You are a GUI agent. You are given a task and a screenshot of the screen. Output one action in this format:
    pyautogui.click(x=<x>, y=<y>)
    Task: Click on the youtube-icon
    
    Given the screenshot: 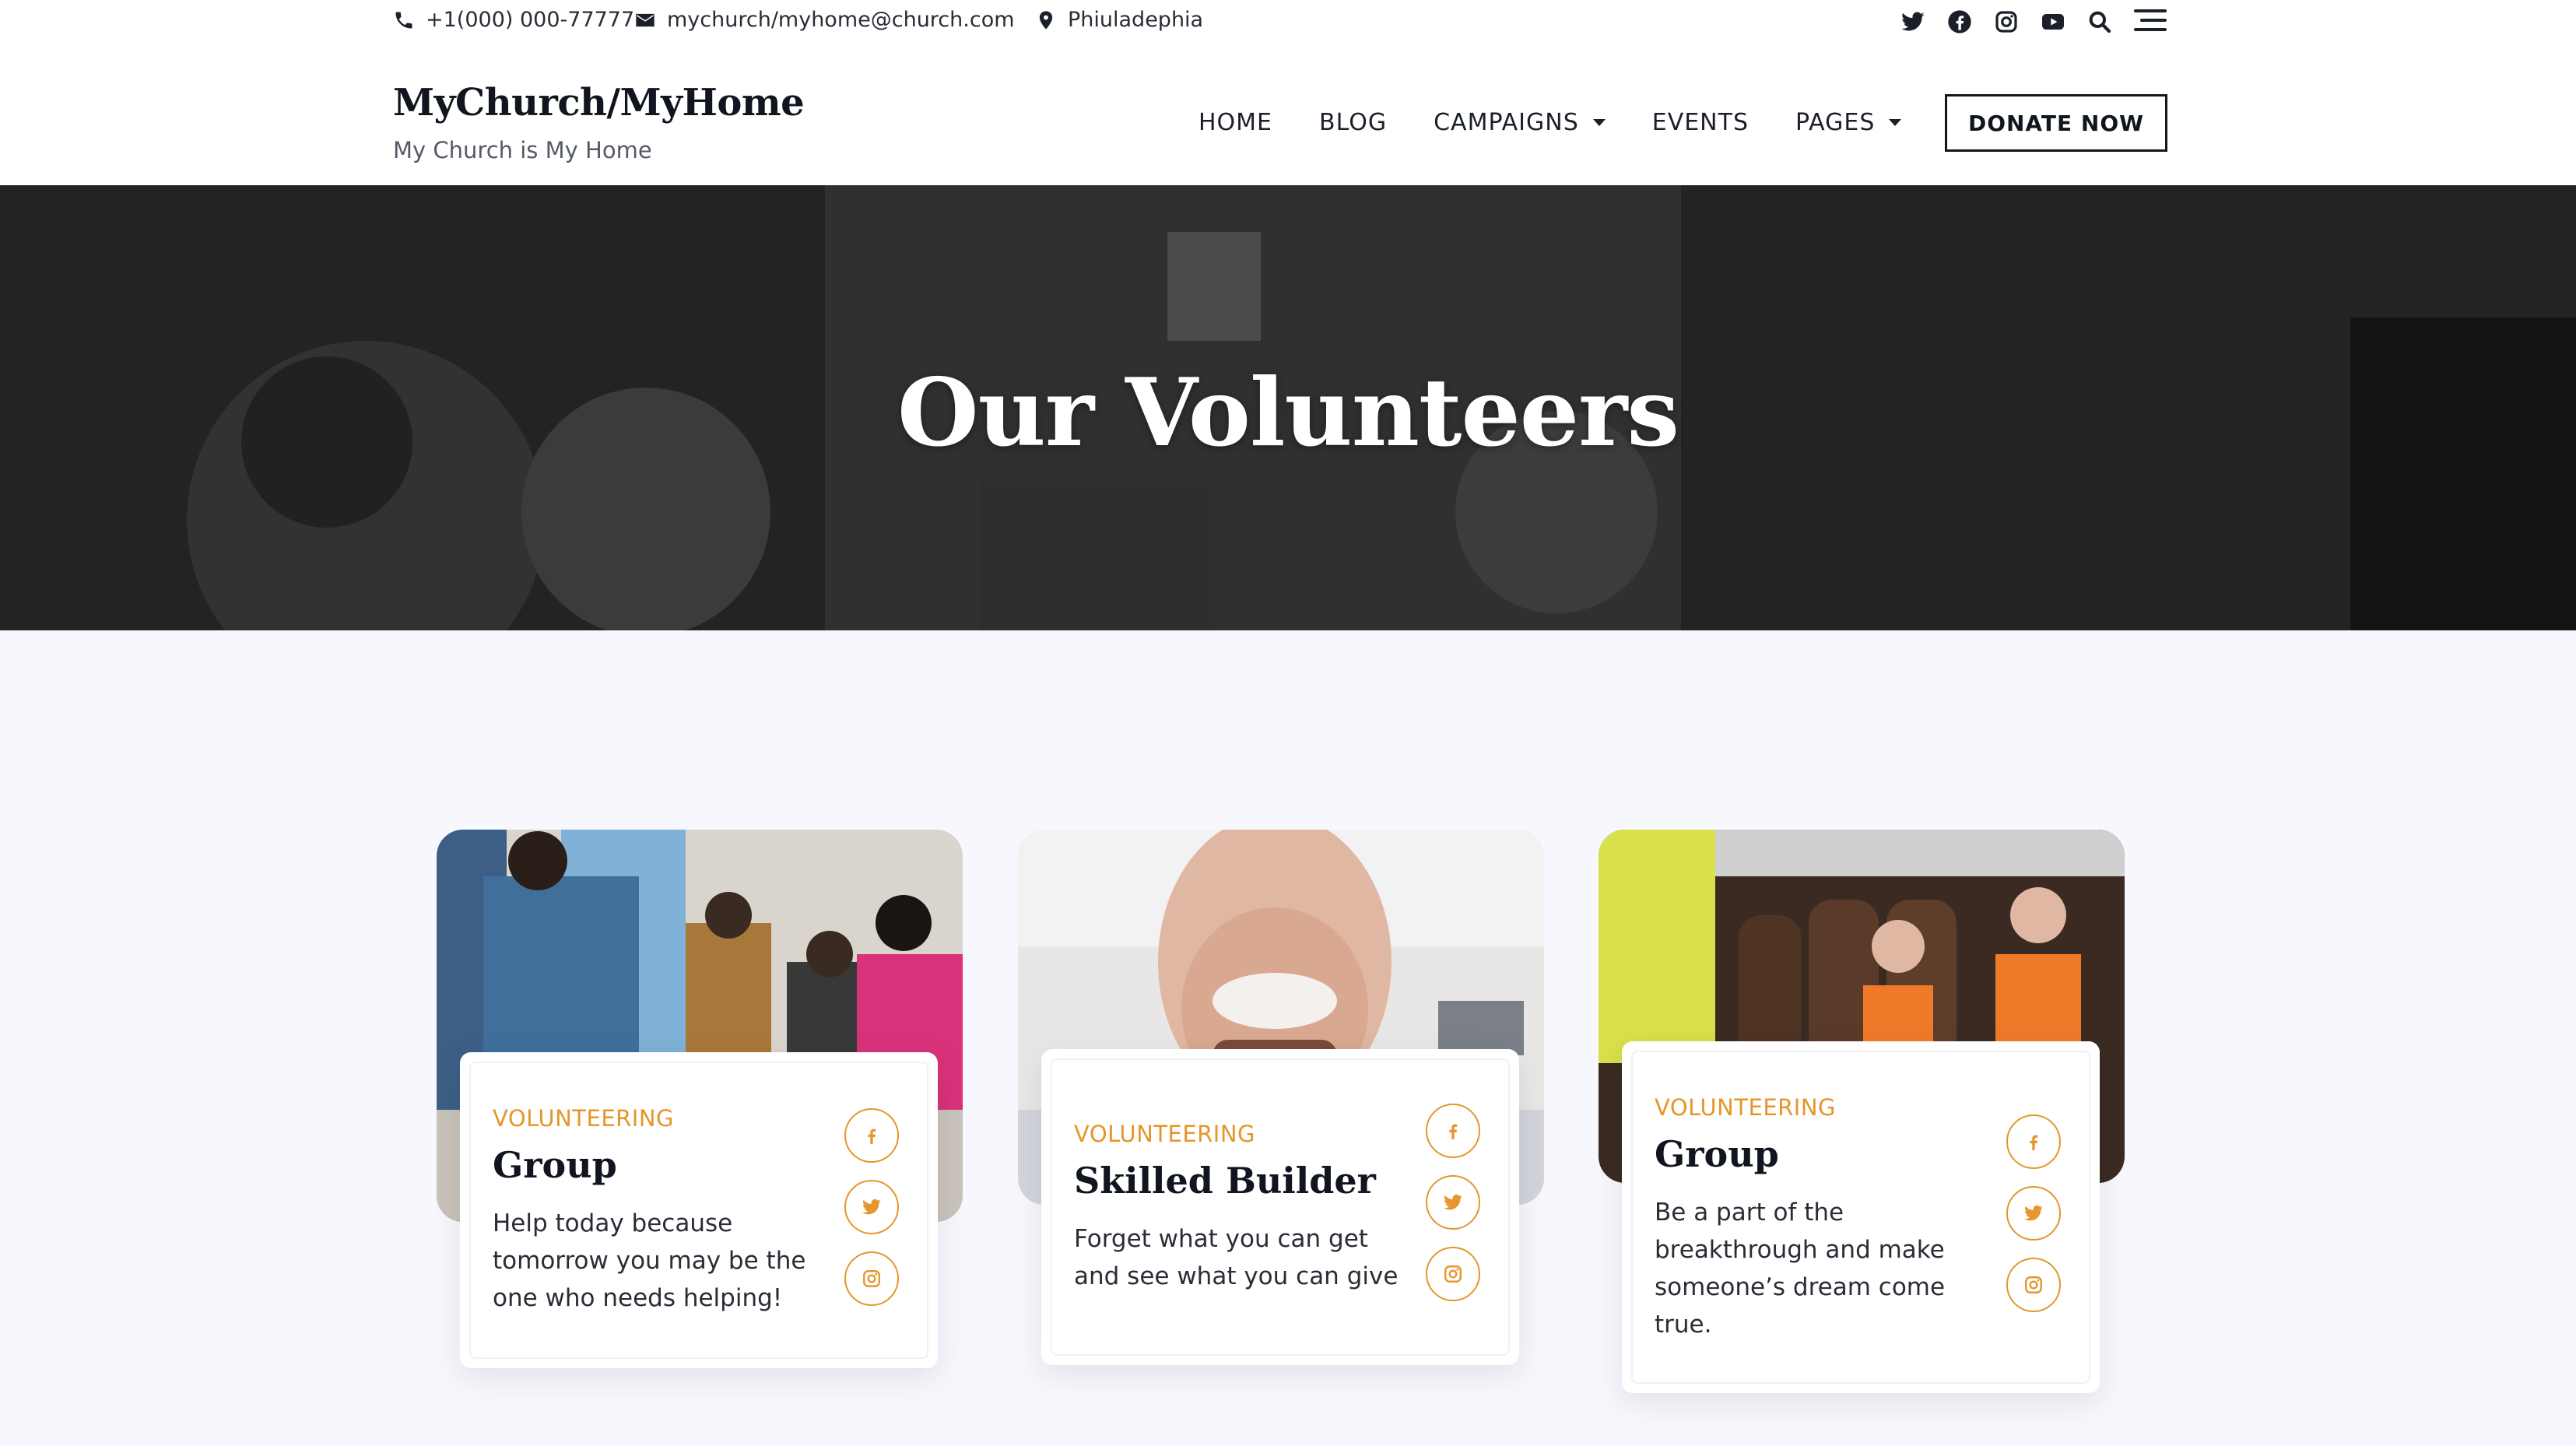 What is the action you would take?
    pyautogui.click(x=2053, y=22)
    